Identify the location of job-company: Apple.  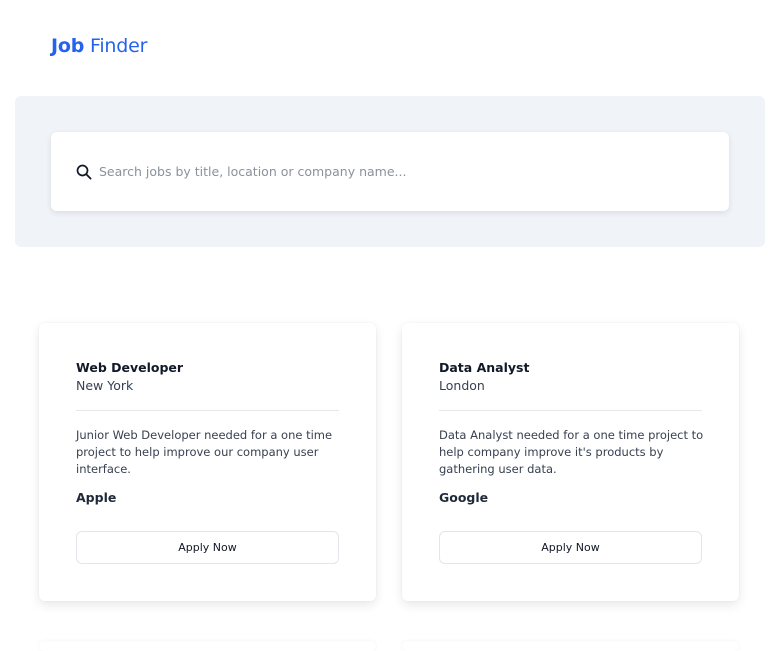
(96, 497).